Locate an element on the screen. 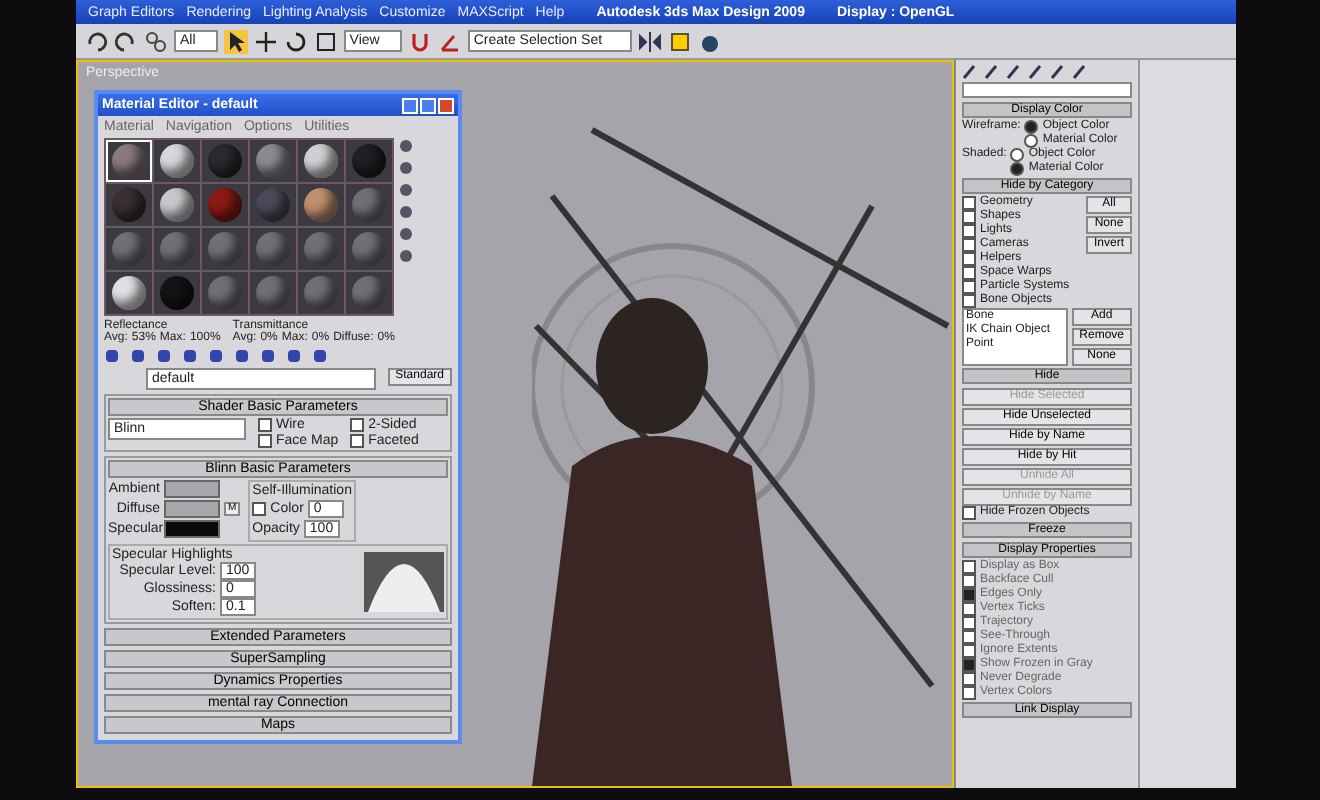 The image size is (1320, 800). rotate-icon is located at coordinates (295, 41).